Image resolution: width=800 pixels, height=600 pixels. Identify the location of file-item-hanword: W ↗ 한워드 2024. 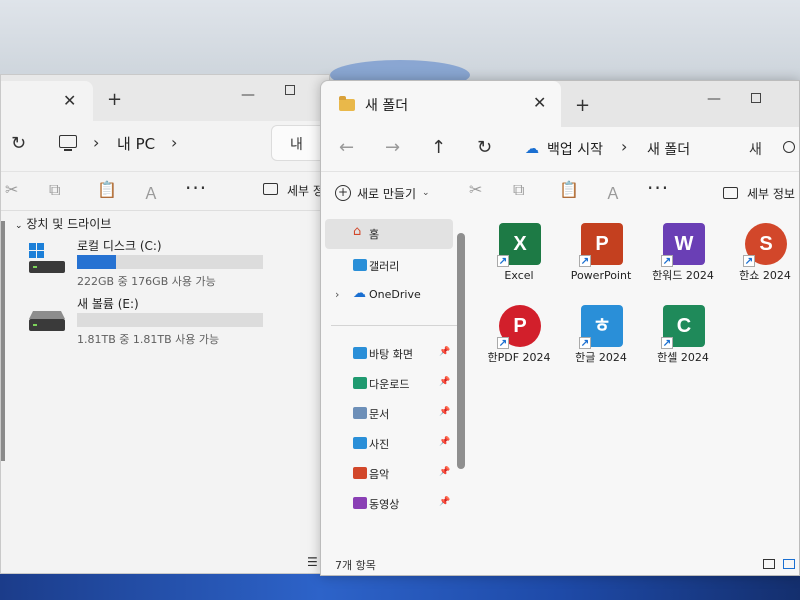
(683, 257).